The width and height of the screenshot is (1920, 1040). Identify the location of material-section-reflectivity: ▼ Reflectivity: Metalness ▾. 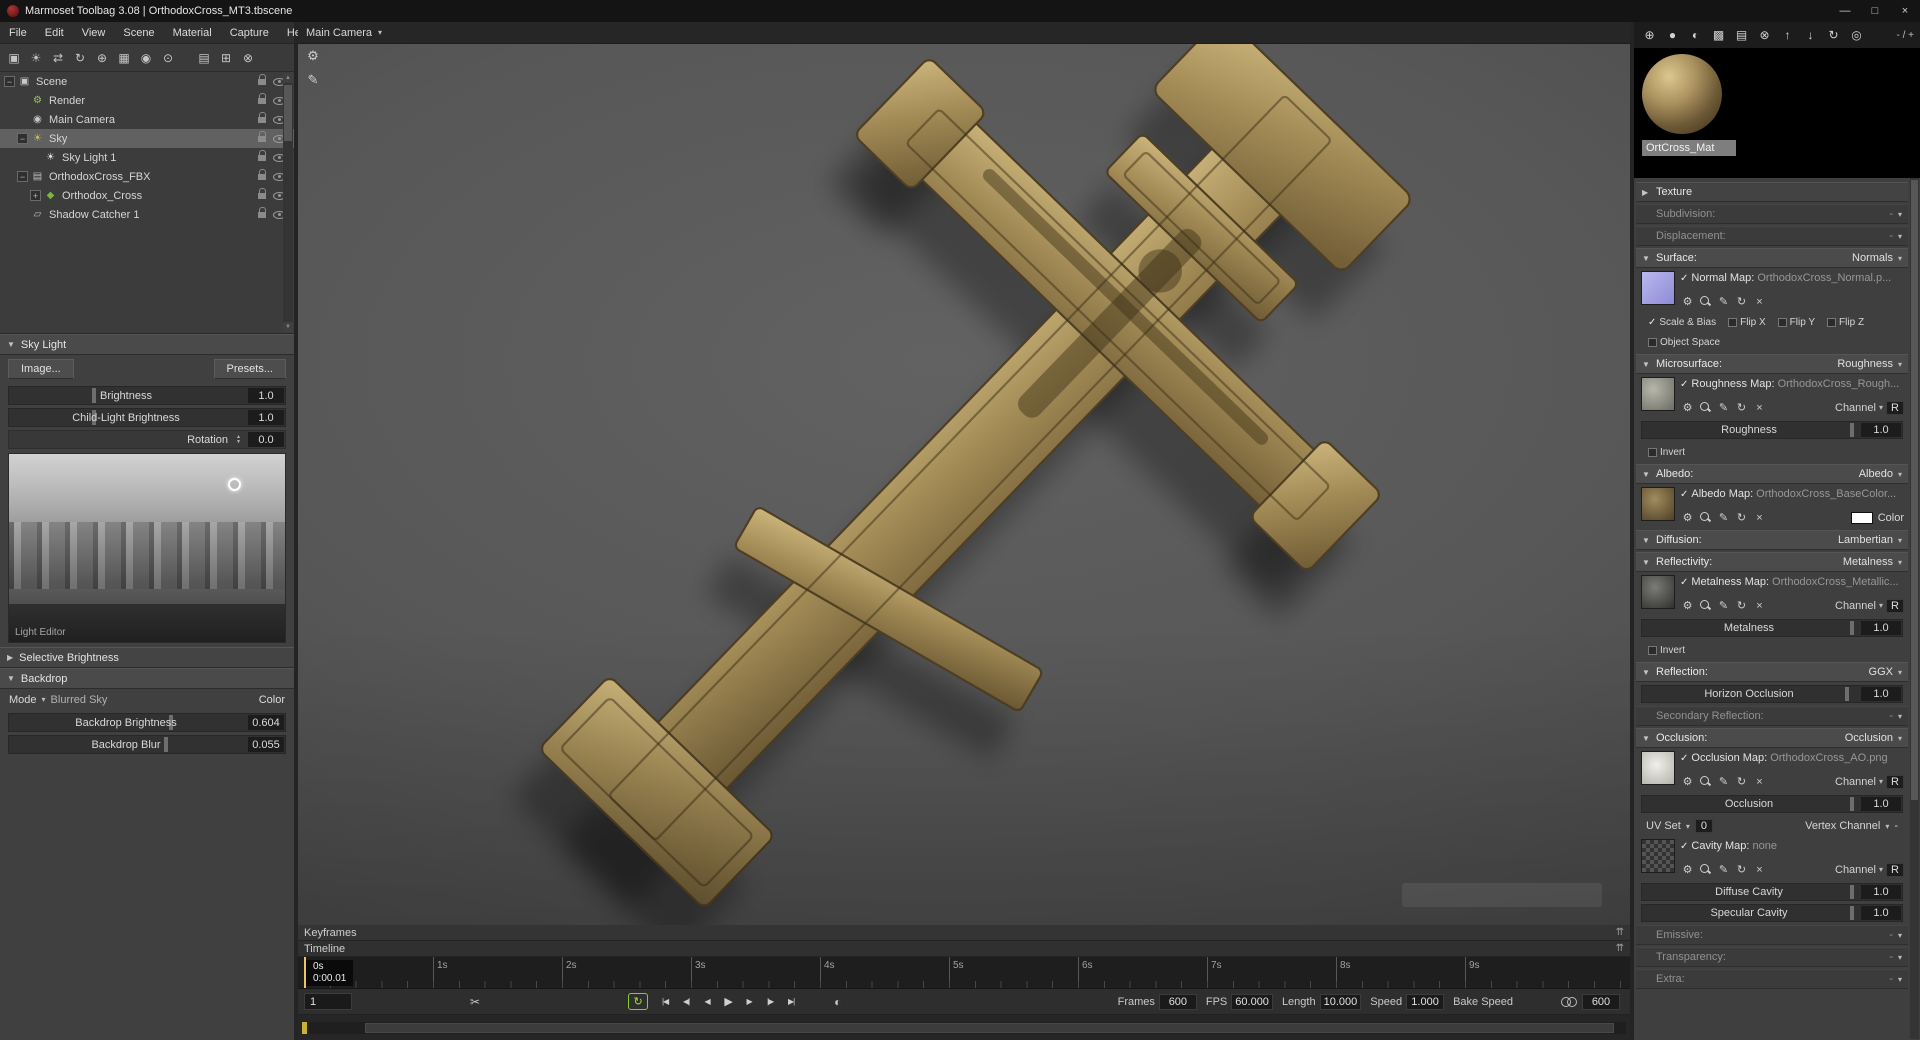
(1772, 562).